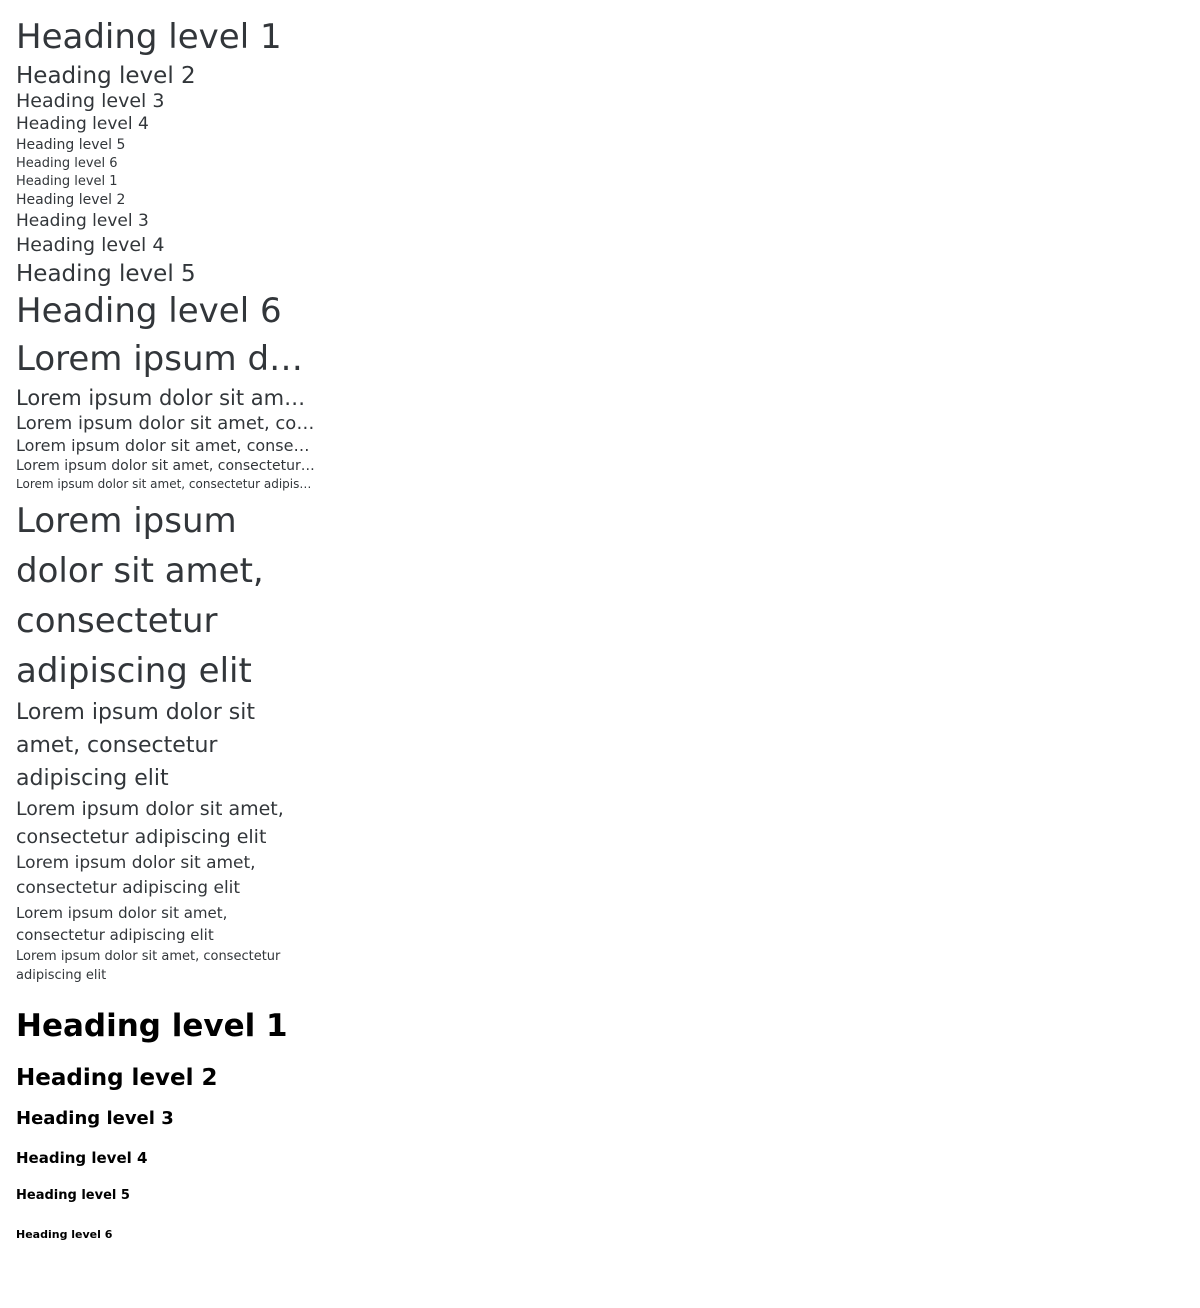 This screenshot has height=1308, width=1200. What do you see at coordinates (67, 163) in the screenshot?
I see `title-level-6: Heading level 6` at bounding box center [67, 163].